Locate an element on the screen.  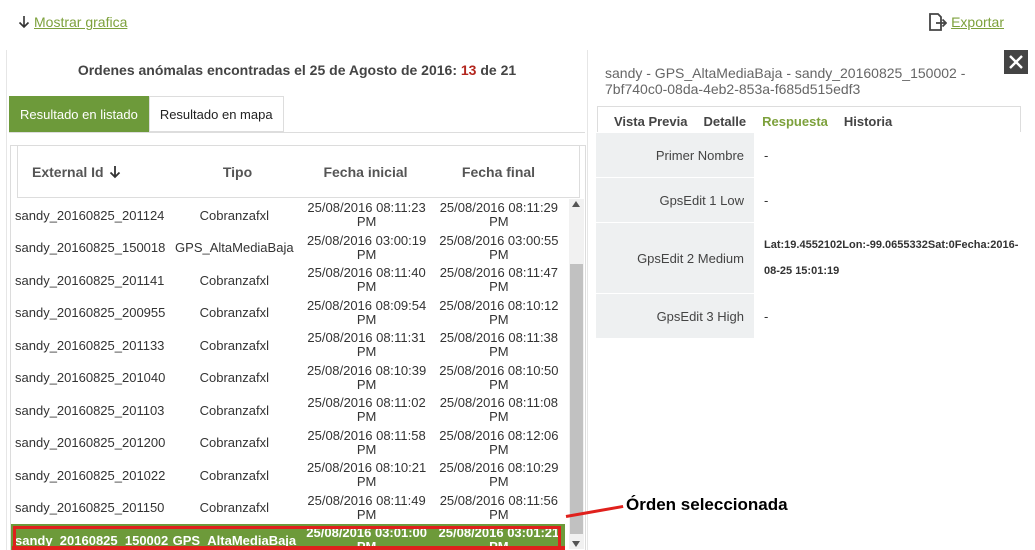
cell-fecha-final: 25/08/2016 08:11:47 PM is located at coordinates (499, 280).